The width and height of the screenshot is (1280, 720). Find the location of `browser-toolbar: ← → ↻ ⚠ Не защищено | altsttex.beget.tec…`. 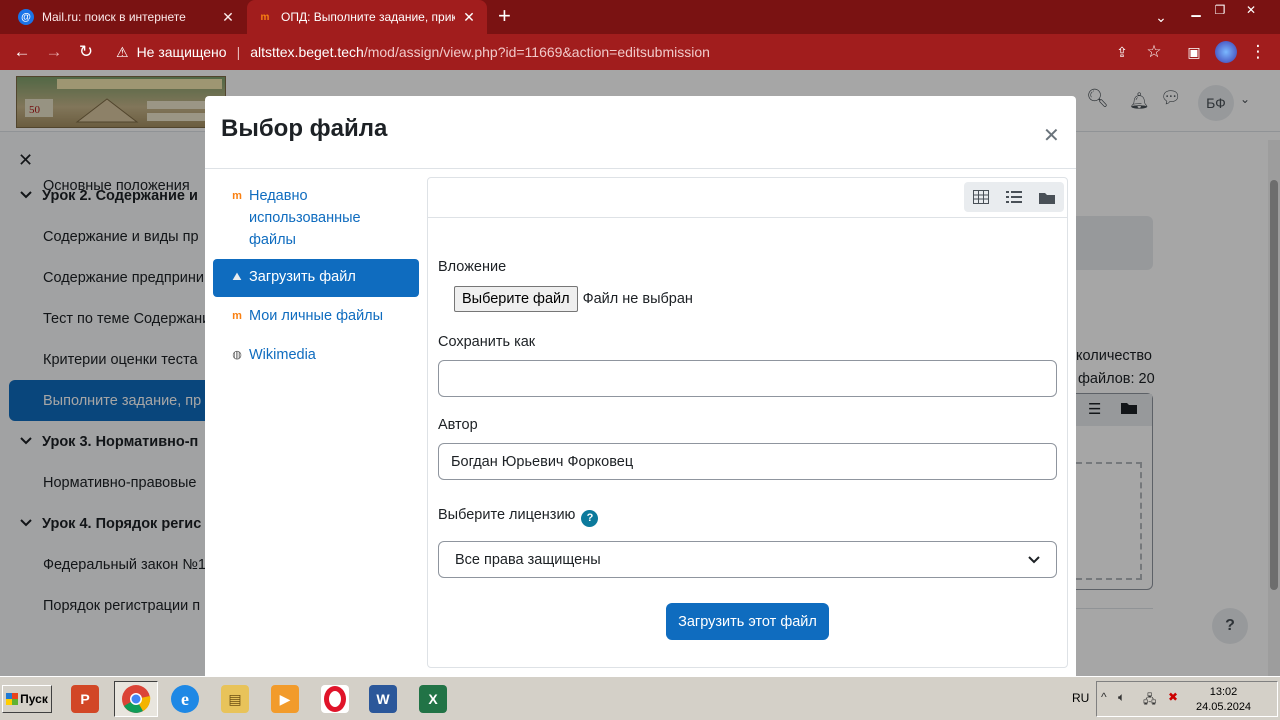

browser-toolbar: ← → ↻ ⚠ Не защищено | altsttex.beget.tec… is located at coordinates (640, 52).